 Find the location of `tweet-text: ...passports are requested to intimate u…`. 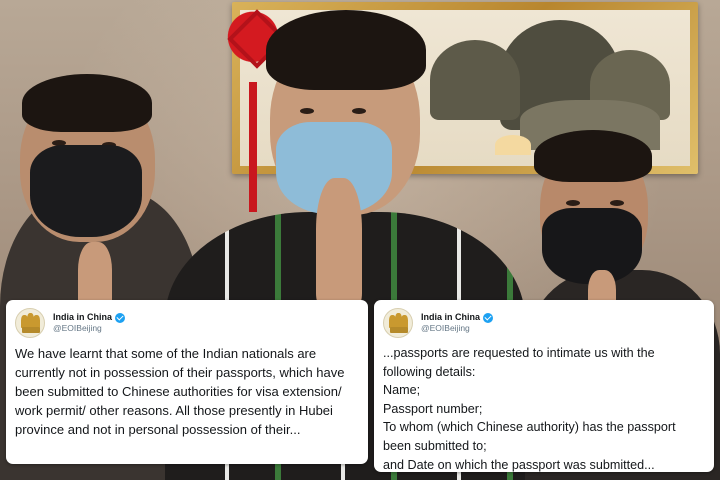

tweet-text: ...passports are requested to intimate u… is located at coordinates (529, 409).